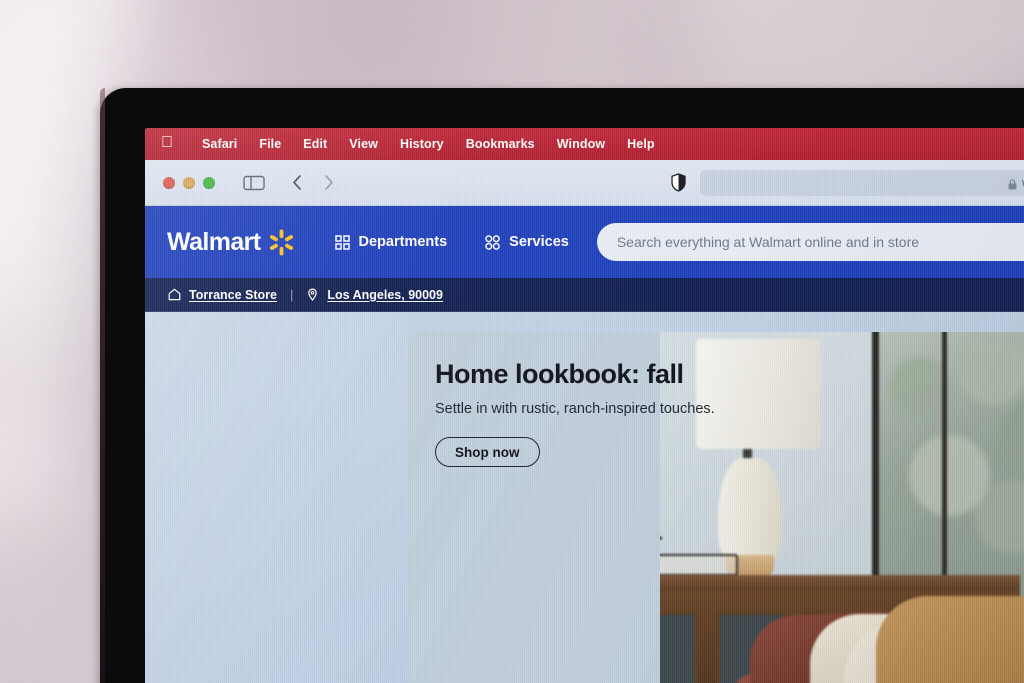 The image size is (1024, 683). I want to click on address-bar: walm, so click(862, 182).